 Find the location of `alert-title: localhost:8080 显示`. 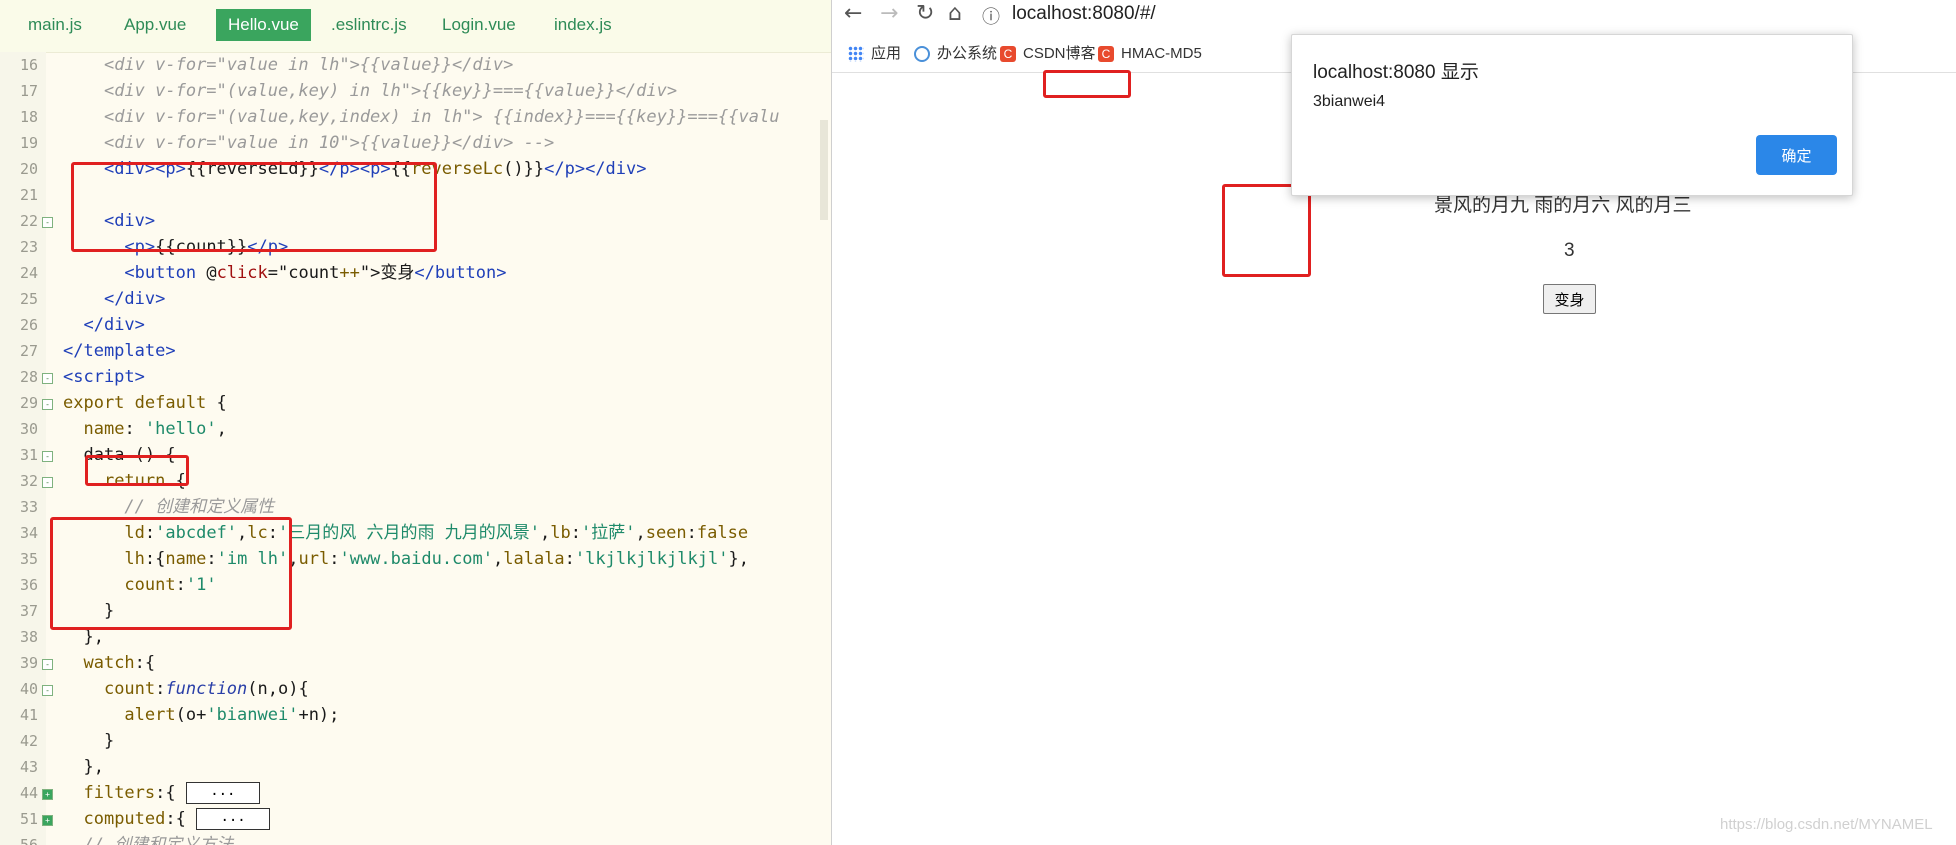

alert-title: localhost:8080 显示 is located at coordinates (1396, 72).